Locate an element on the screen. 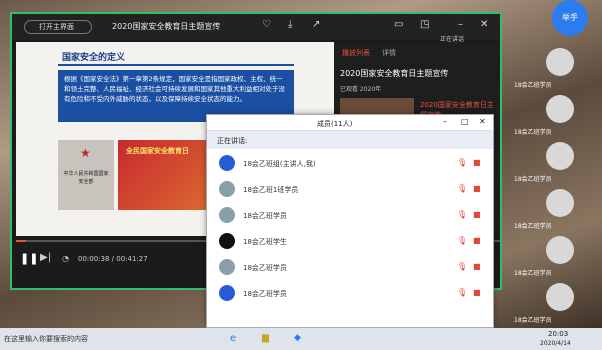 Image resolution: width=602 pixels, height=350 pixels. tab-playlist: 播放列表 is located at coordinates (356, 53).